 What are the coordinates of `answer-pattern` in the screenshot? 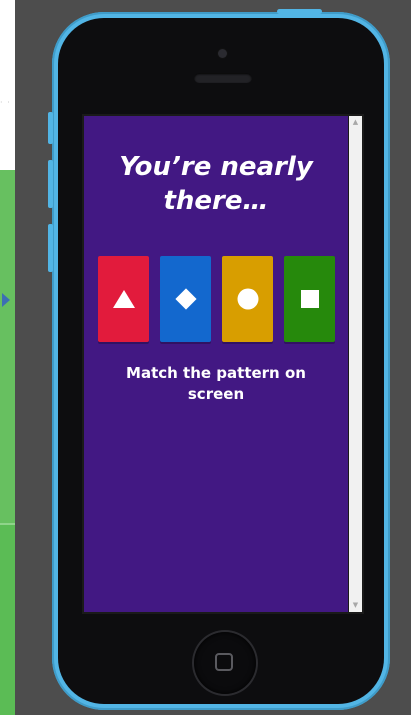 It's located at (218, 300).